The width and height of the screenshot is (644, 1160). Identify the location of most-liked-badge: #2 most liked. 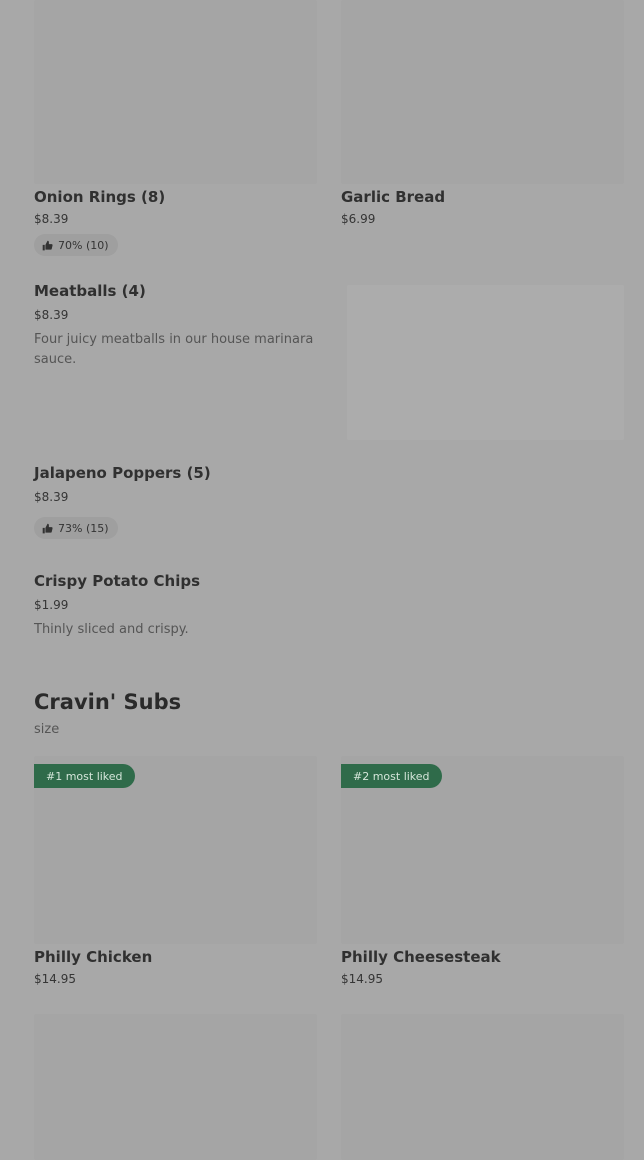
(391, 776).